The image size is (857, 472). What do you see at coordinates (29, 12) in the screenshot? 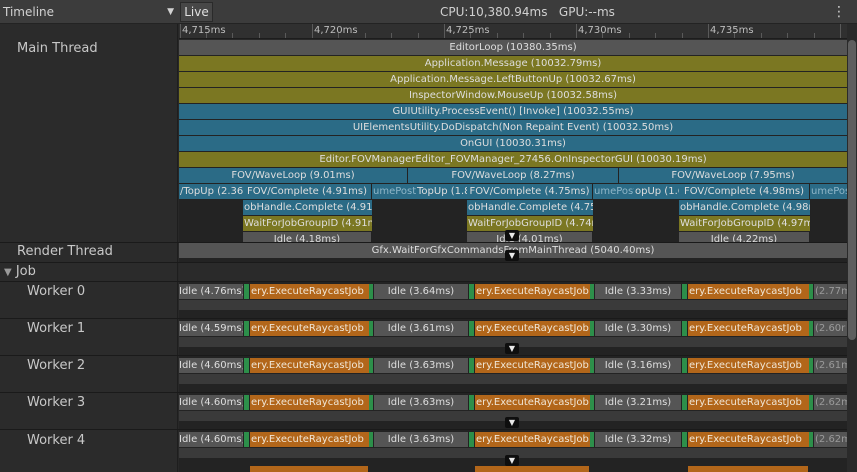
I see `view-mode-label: Timeline` at bounding box center [29, 12].